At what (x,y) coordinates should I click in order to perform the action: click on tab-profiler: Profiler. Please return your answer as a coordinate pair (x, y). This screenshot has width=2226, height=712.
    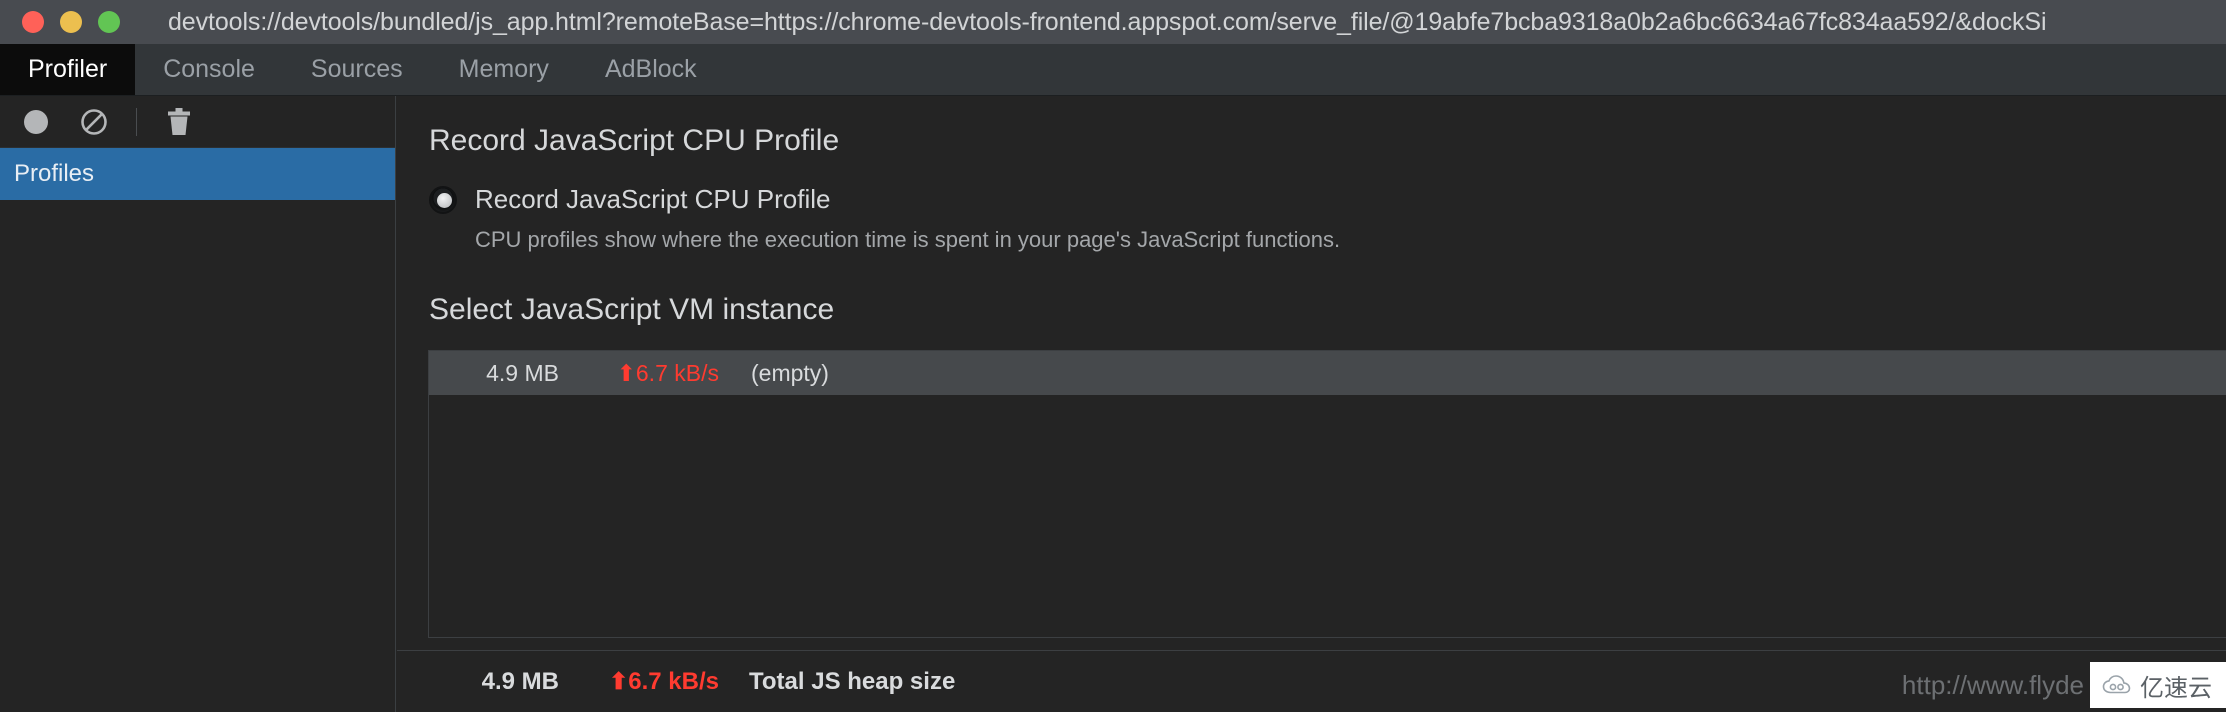
    Looking at the image, I should click on (68, 69).